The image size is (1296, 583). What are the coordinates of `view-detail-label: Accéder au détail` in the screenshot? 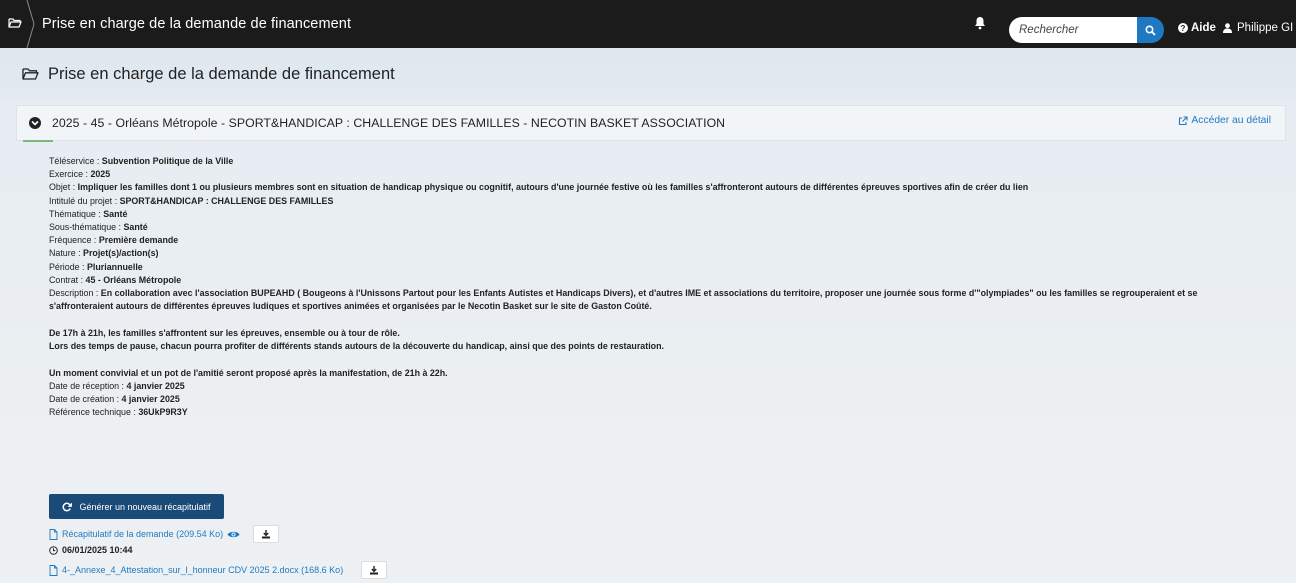 It's located at (1231, 120).